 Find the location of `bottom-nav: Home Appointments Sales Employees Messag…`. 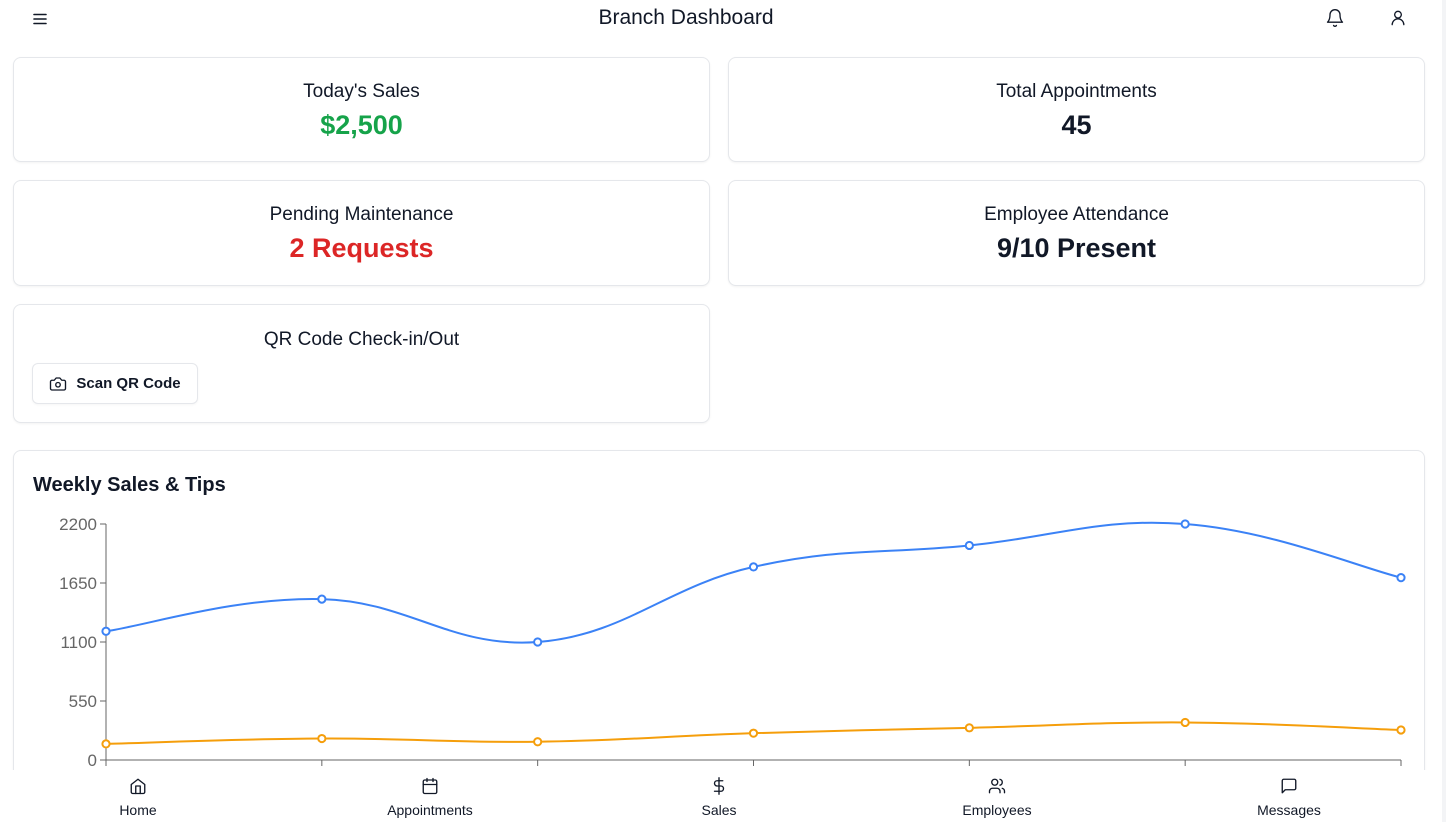

bottom-nav: Home Appointments Sales Employees Messag… is located at coordinates (723, 796).